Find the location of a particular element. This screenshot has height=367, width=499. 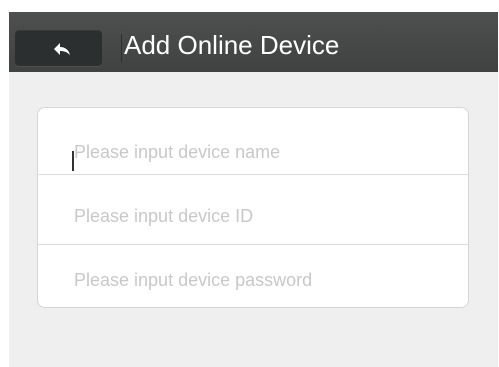

device-password-field is located at coordinates (253, 277).